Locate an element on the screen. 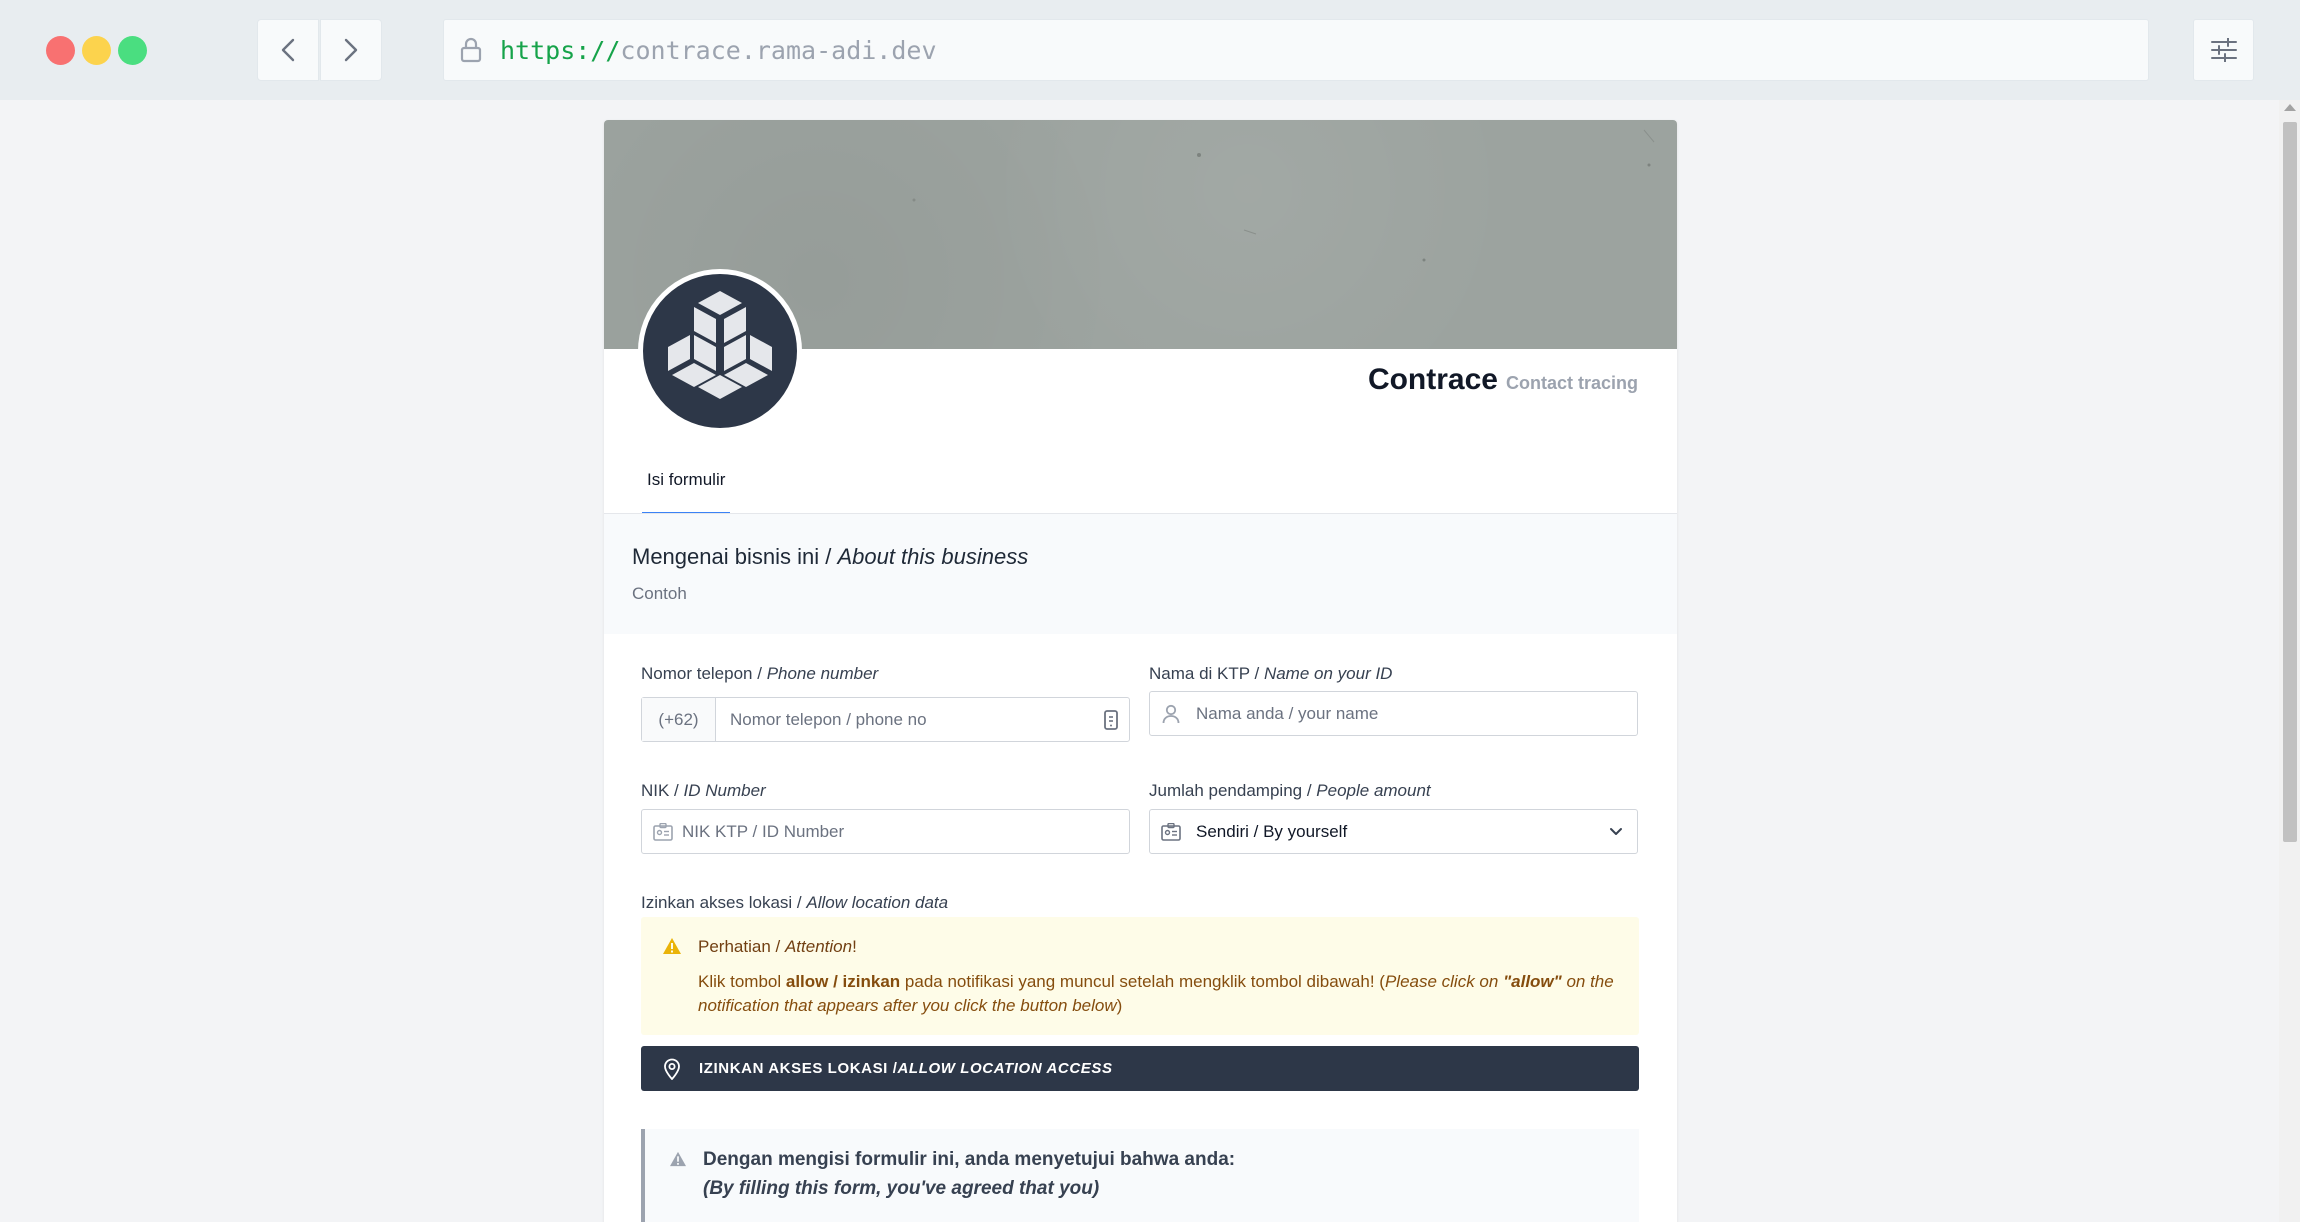 This screenshot has width=2300, height=1222. allow-location-label-en: ALLOW LOCATION ACCESS is located at coordinates (1005, 1068).